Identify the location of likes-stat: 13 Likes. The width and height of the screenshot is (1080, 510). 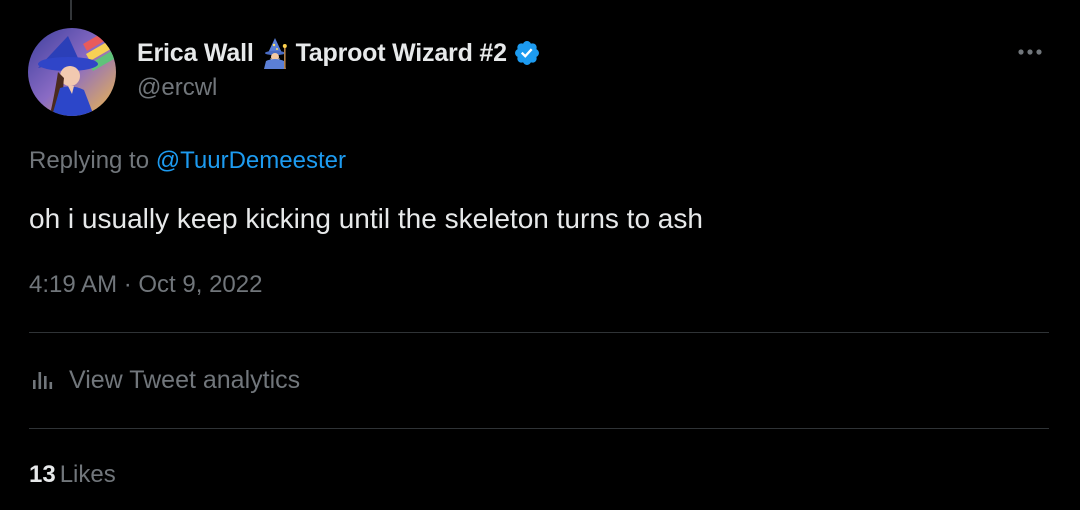
(72, 475).